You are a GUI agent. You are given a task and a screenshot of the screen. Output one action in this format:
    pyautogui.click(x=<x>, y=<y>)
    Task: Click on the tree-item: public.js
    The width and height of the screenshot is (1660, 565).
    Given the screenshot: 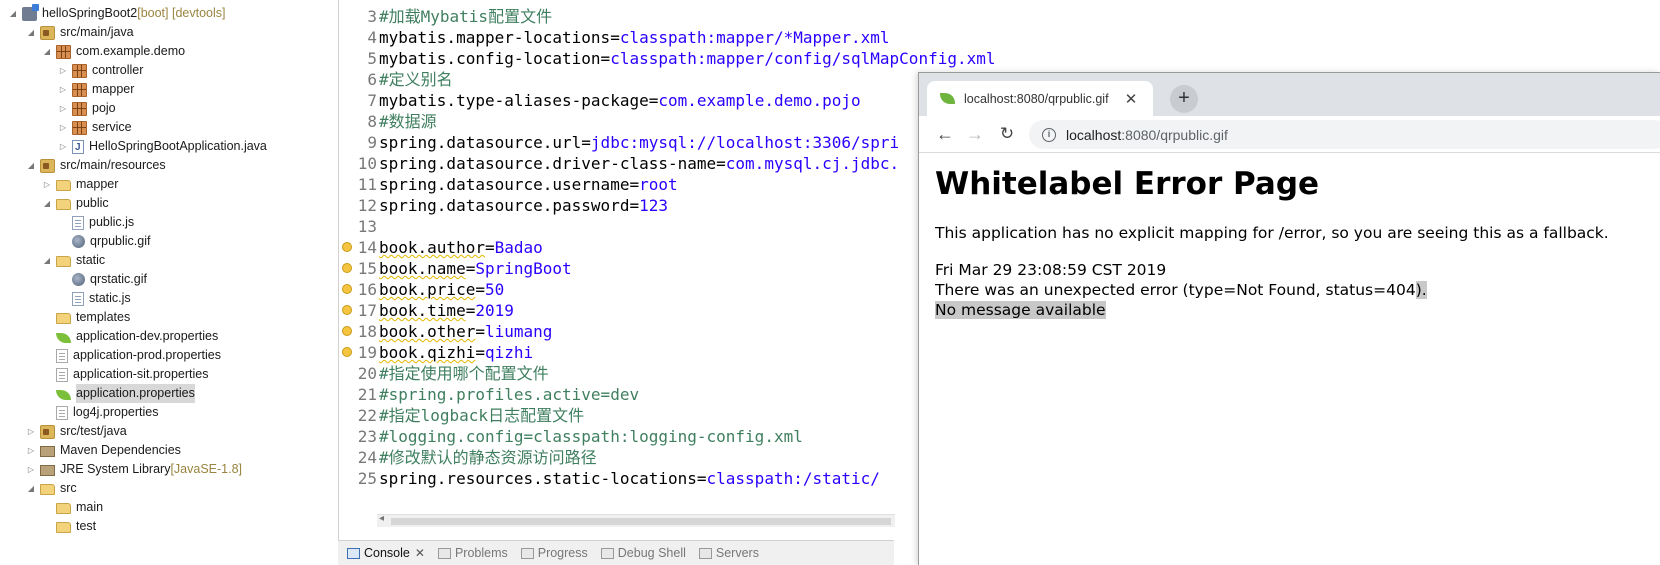 What is the action you would take?
    pyautogui.click(x=96, y=222)
    